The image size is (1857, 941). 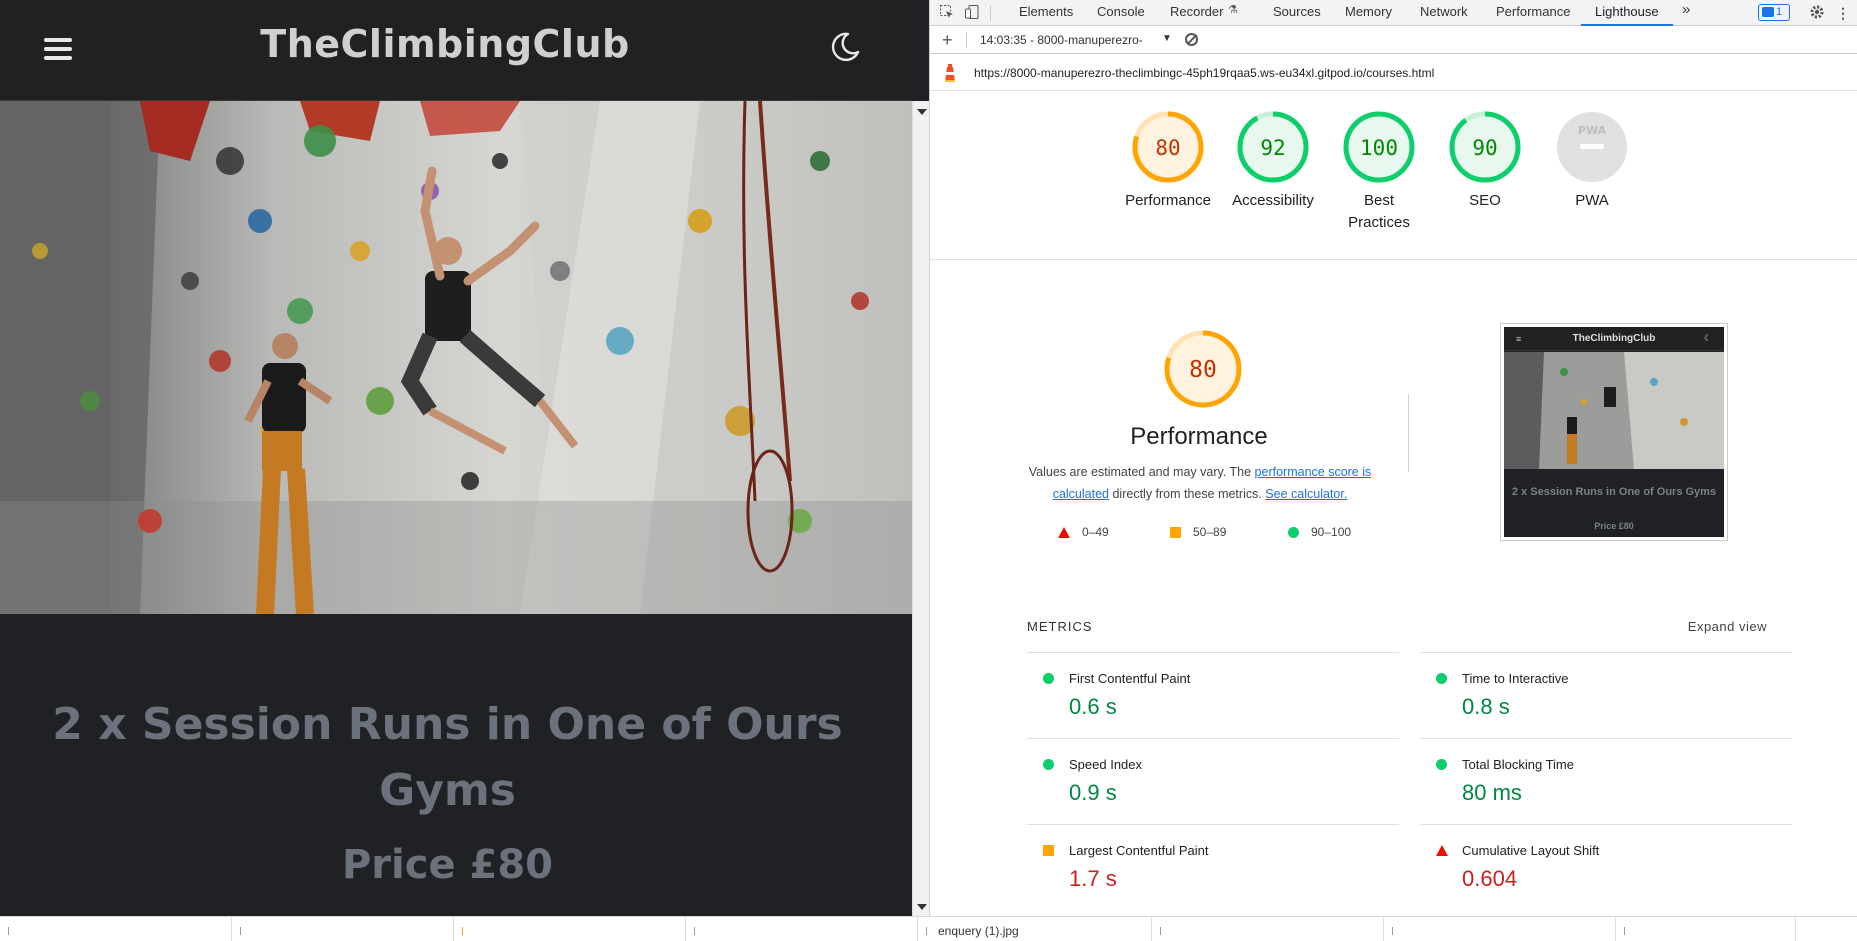 What do you see at coordinates (1093, 706) in the screenshot?
I see `metric-value: 0.6 s` at bounding box center [1093, 706].